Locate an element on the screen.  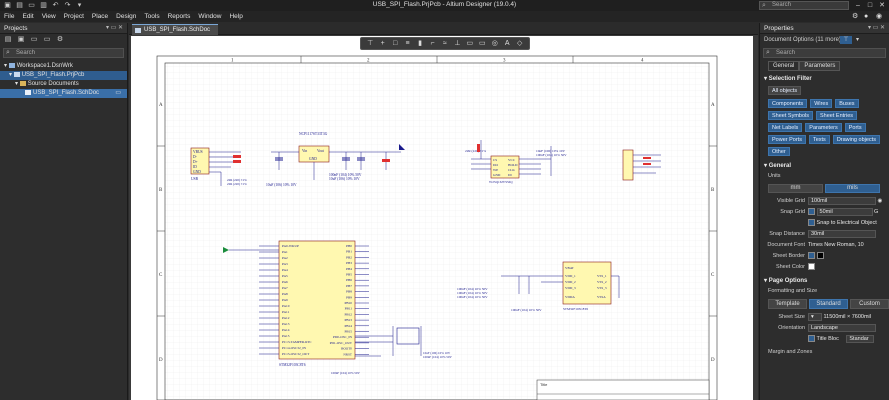
filter-sheet-symbols-button: Sheet Symbols is located at coordinates (790, 115).